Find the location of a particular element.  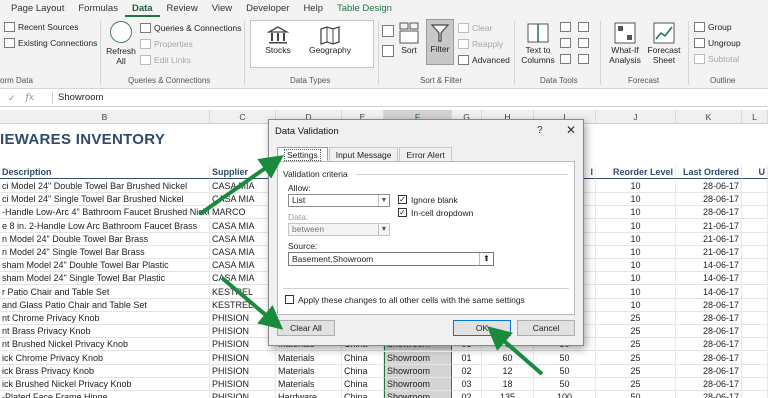

cell-desc: sham Model 24" Single Towel Bar Plastic is located at coordinates (105, 279).